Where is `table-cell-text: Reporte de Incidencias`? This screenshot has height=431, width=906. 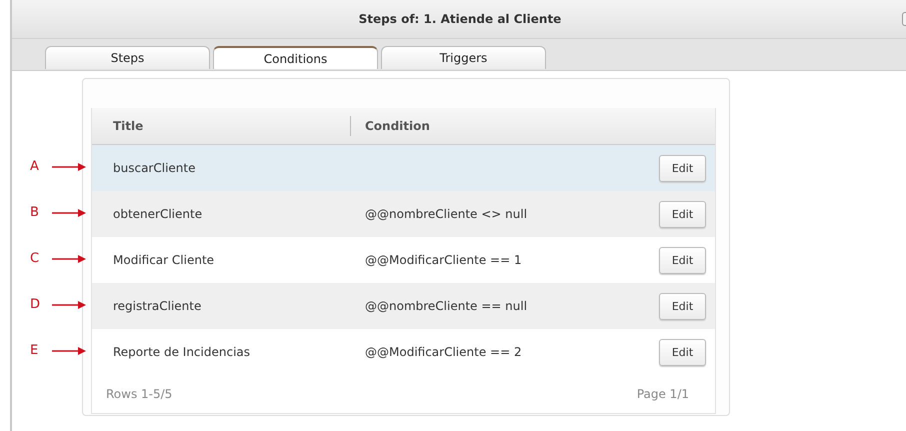
table-cell-text: Reporte de Incidencias is located at coordinates (182, 352).